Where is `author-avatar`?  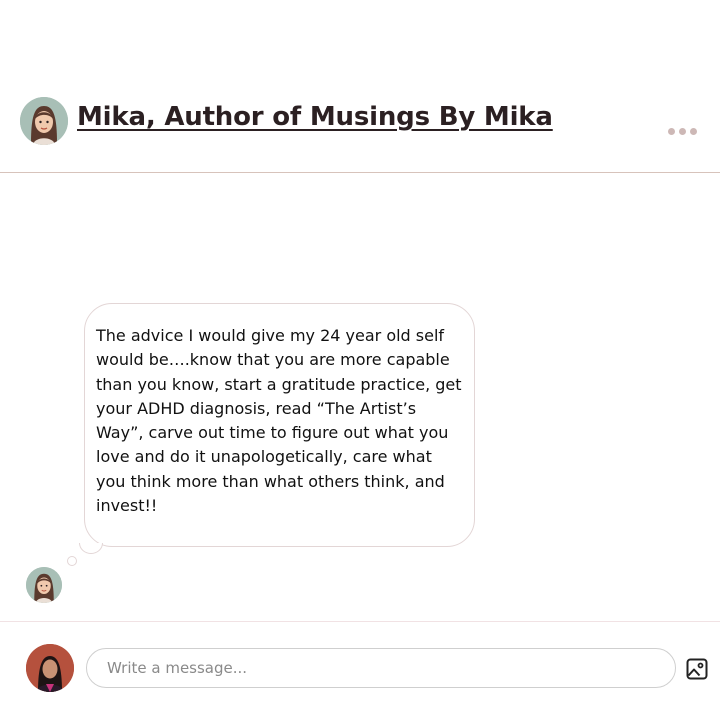 author-avatar is located at coordinates (44, 121).